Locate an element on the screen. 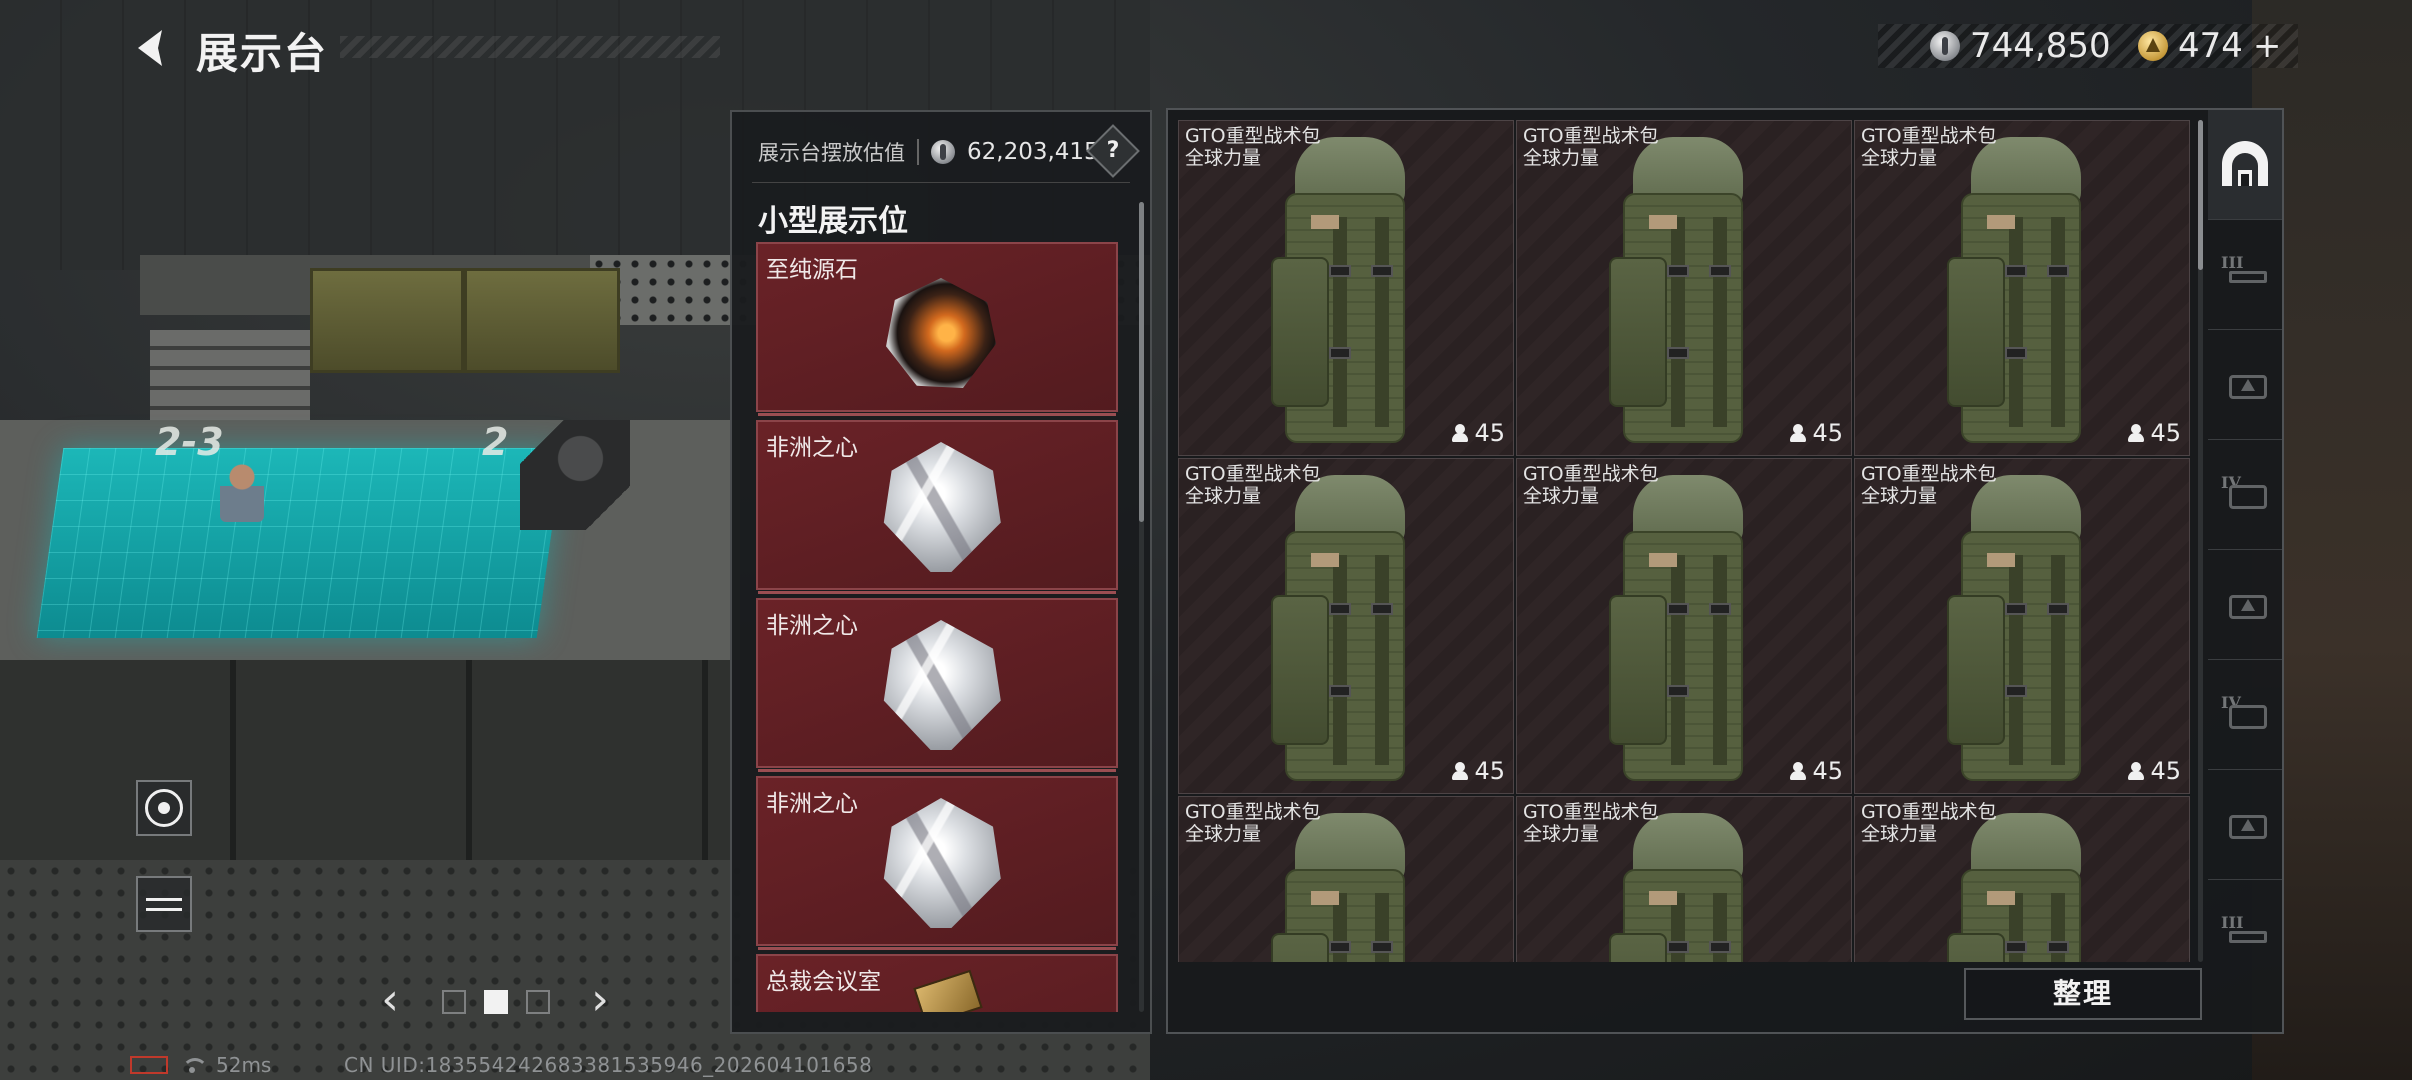 The width and height of the screenshot is (2412, 1080). robot-character is located at coordinates (575, 475).